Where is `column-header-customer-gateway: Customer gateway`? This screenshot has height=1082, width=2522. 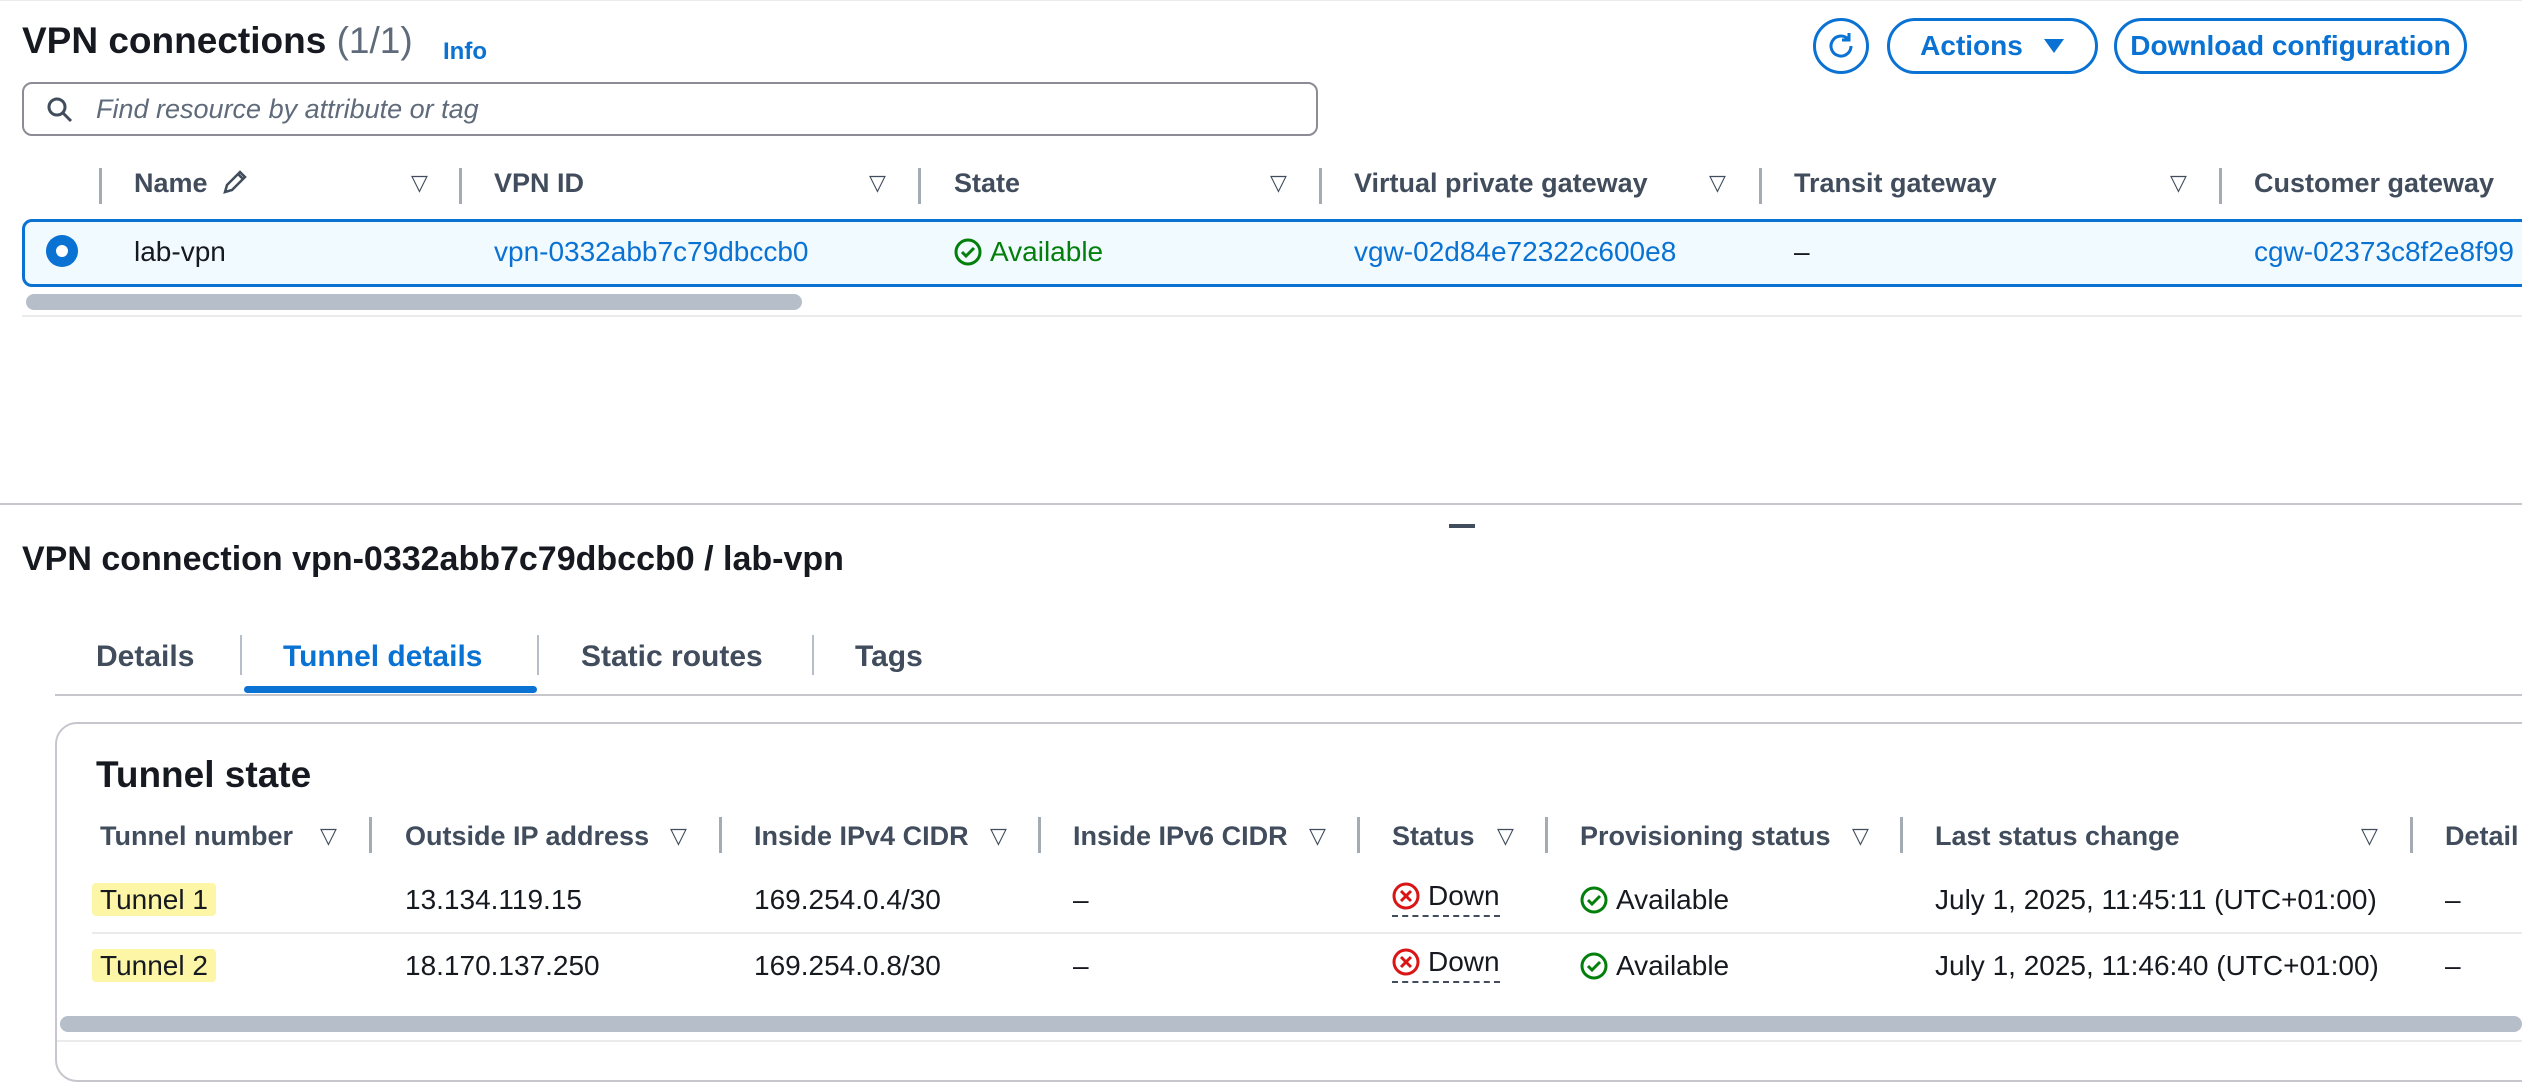 column-header-customer-gateway: Customer gateway is located at coordinates (2374, 183).